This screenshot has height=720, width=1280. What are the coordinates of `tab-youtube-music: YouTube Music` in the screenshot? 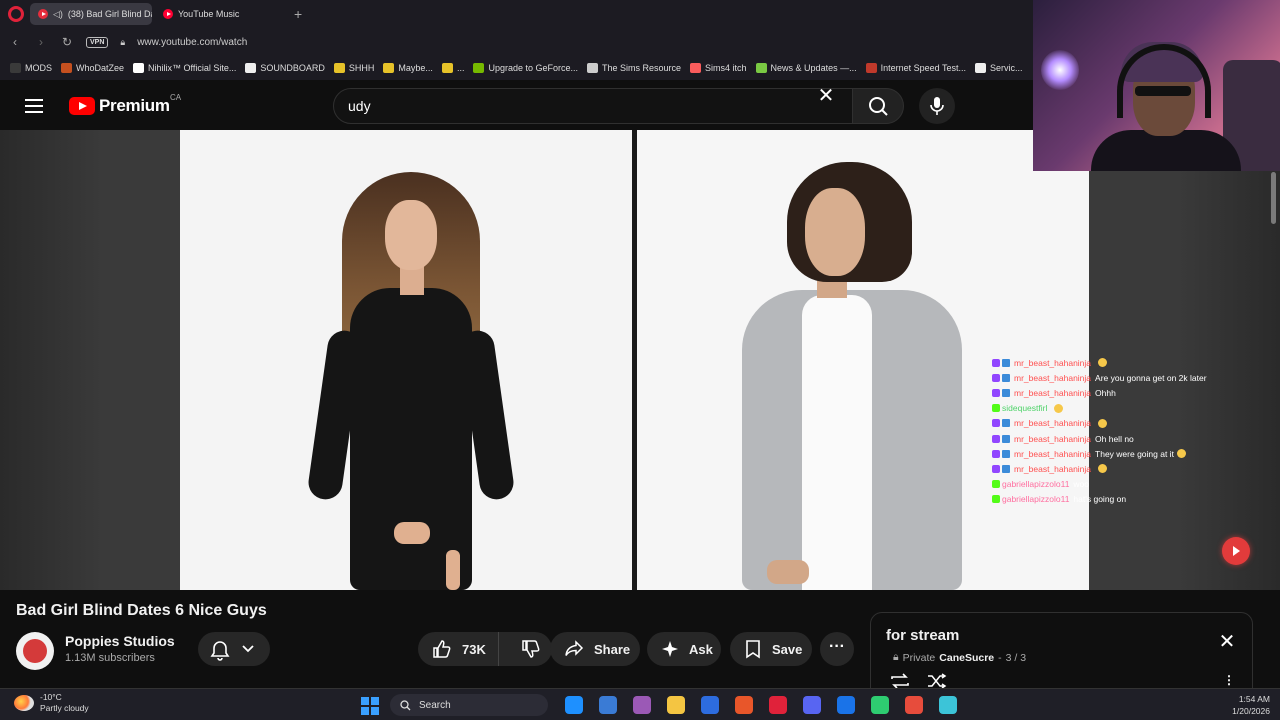 It's located at (217, 14).